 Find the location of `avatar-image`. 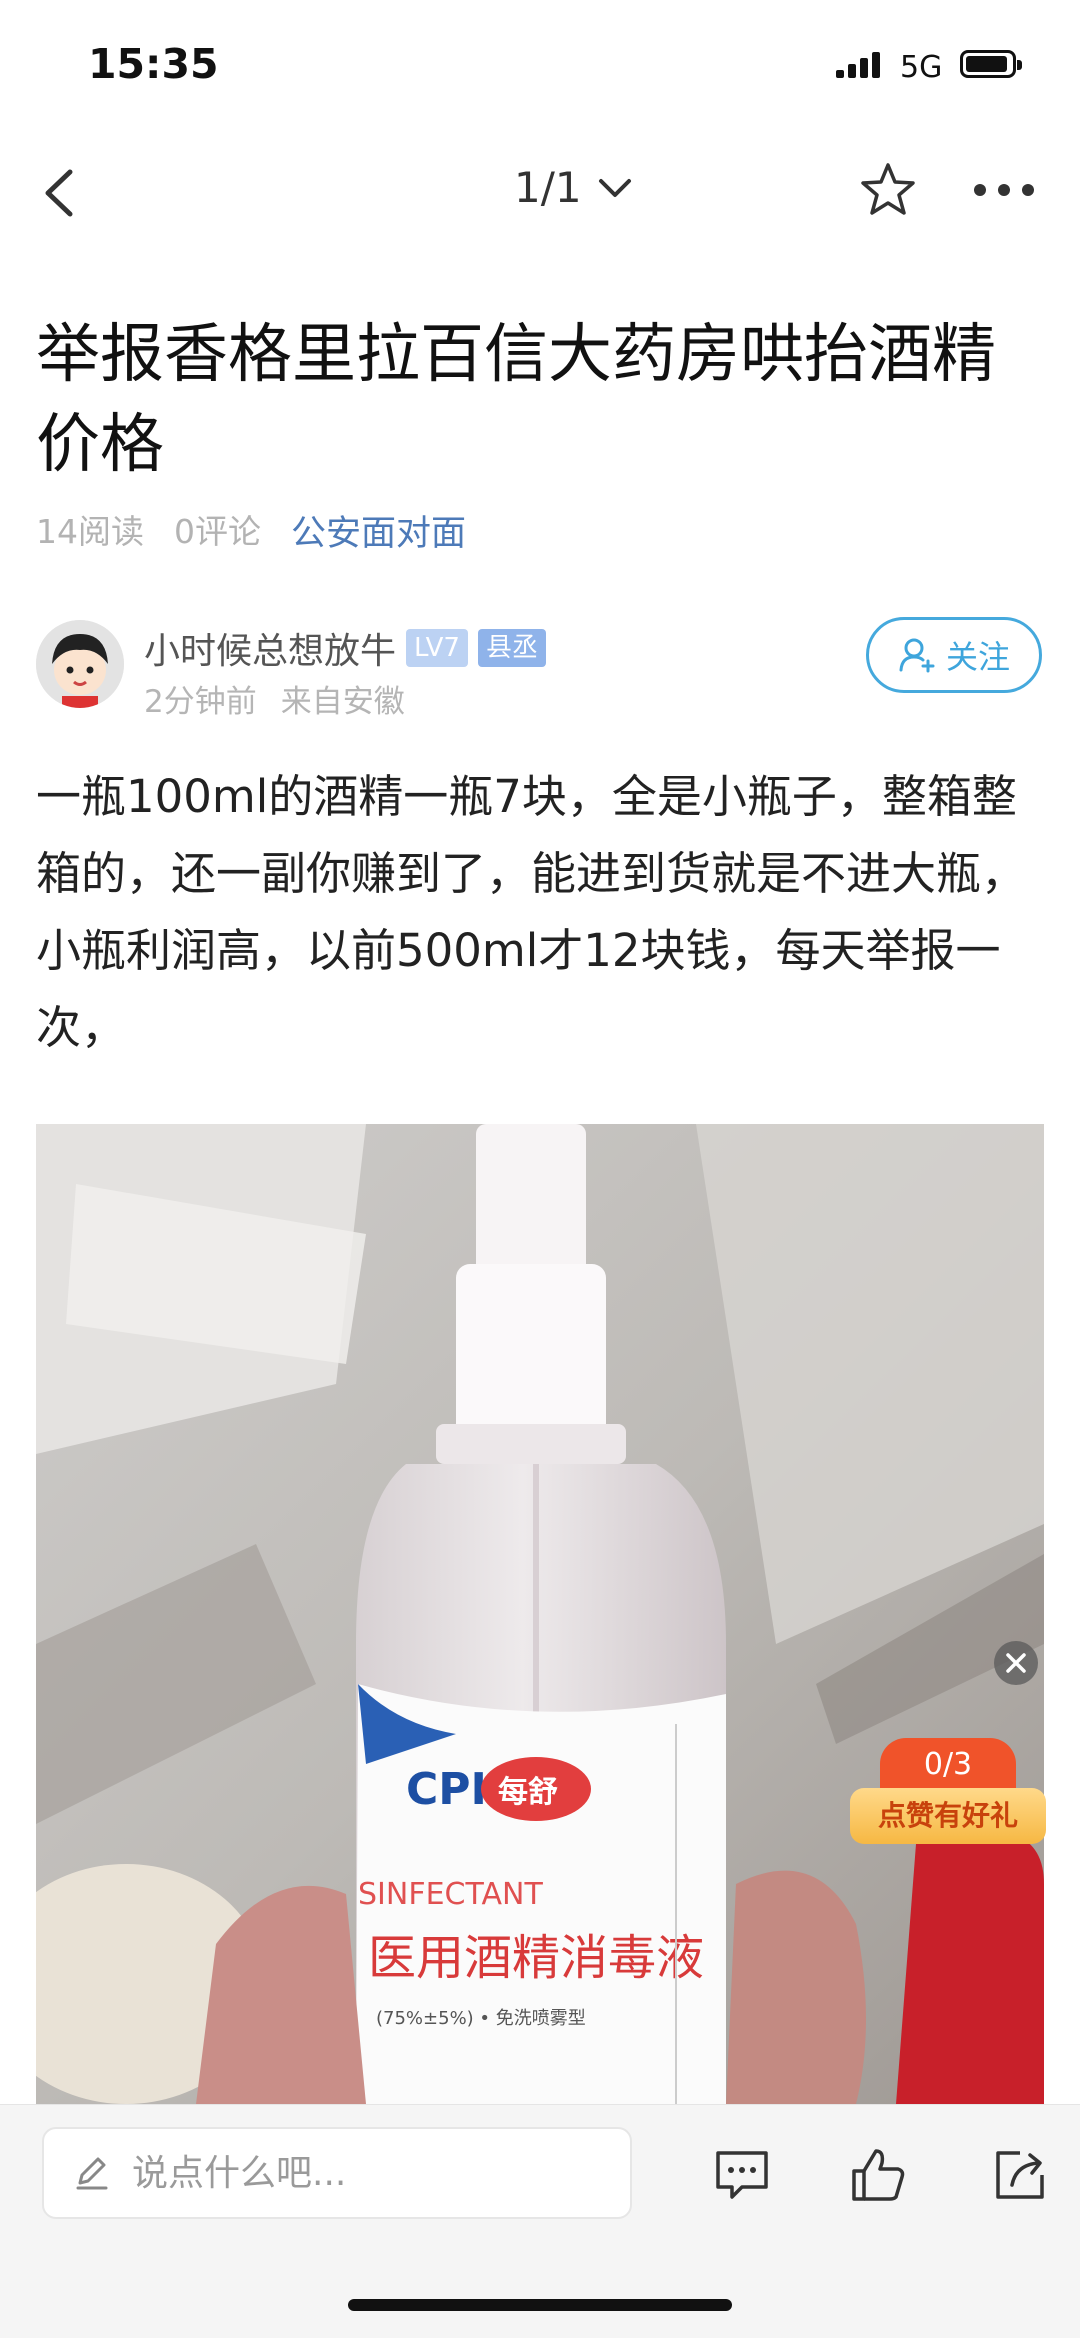

avatar-image is located at coordinates (80, 664).